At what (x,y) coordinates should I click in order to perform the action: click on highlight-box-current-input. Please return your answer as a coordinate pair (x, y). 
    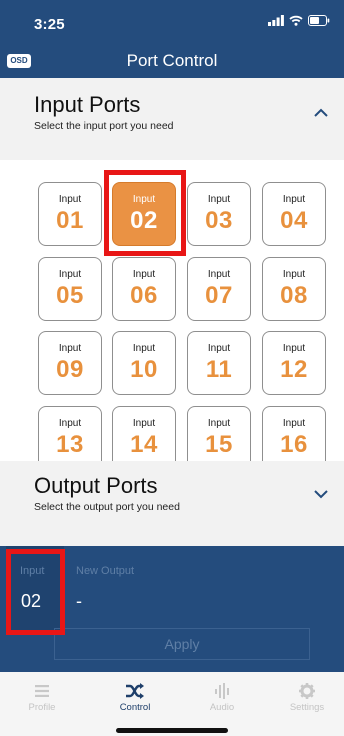
    Looking at the image, I should click on (35, 592).